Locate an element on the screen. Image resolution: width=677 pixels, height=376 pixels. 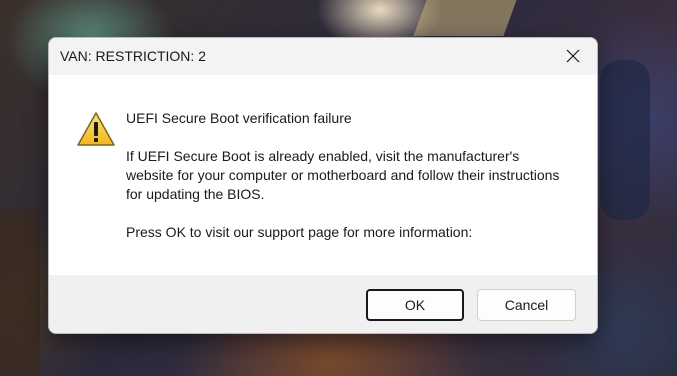
dialog-title: VAN: RESTRICTION: 2 is located at coordinates (133, 56).